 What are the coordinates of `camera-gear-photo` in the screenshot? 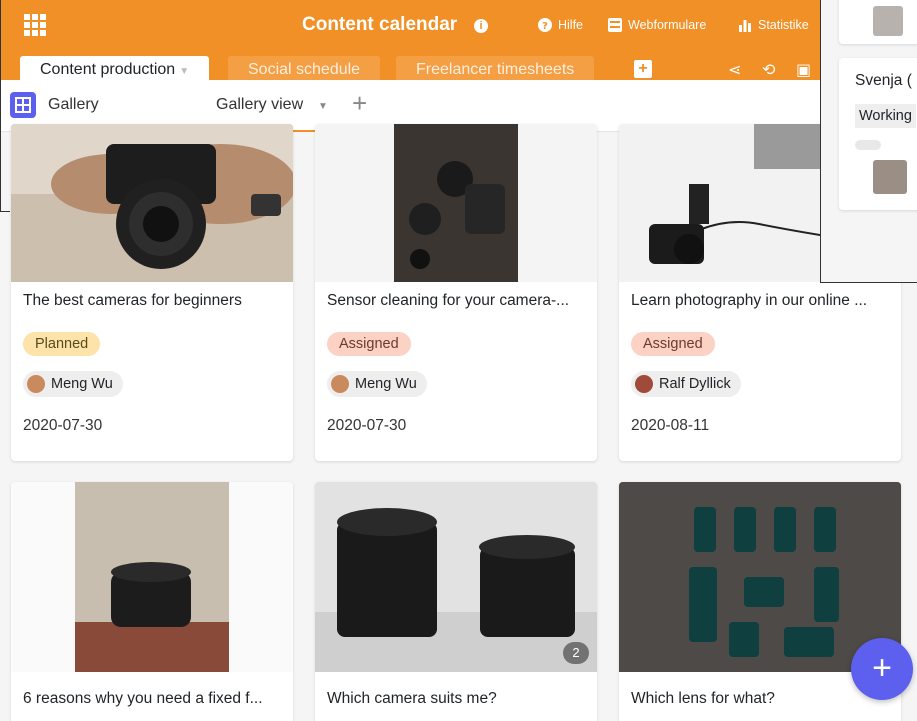 It's located at (456, 203).